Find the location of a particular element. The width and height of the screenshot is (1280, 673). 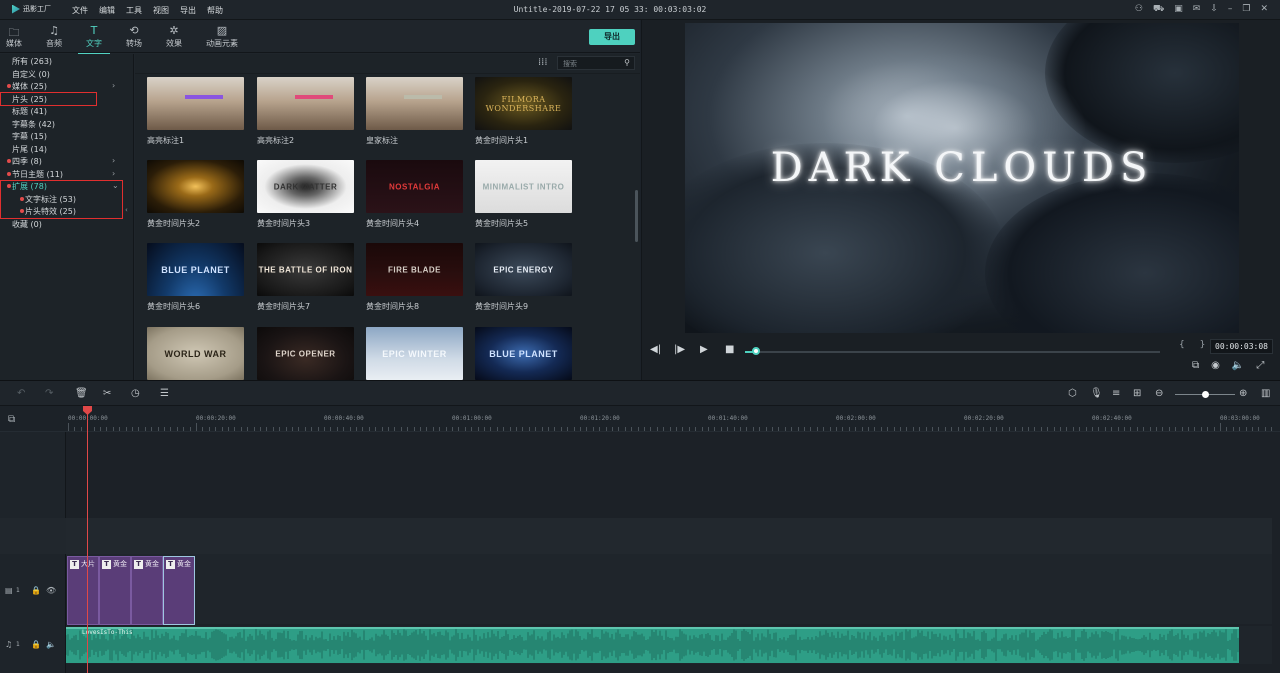

template-thumbnail: EPIC ENERGY is located at coordinates (523, 269).